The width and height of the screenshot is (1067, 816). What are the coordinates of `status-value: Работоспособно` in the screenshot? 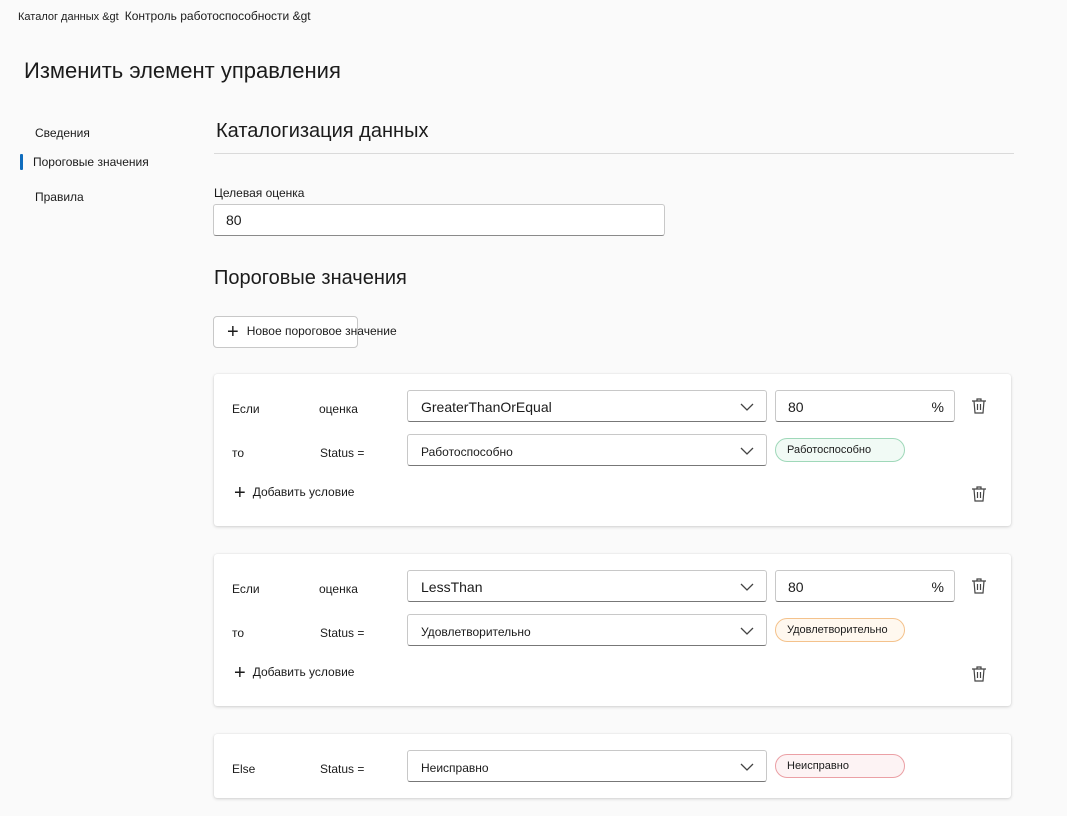 It's located at (467, 452).